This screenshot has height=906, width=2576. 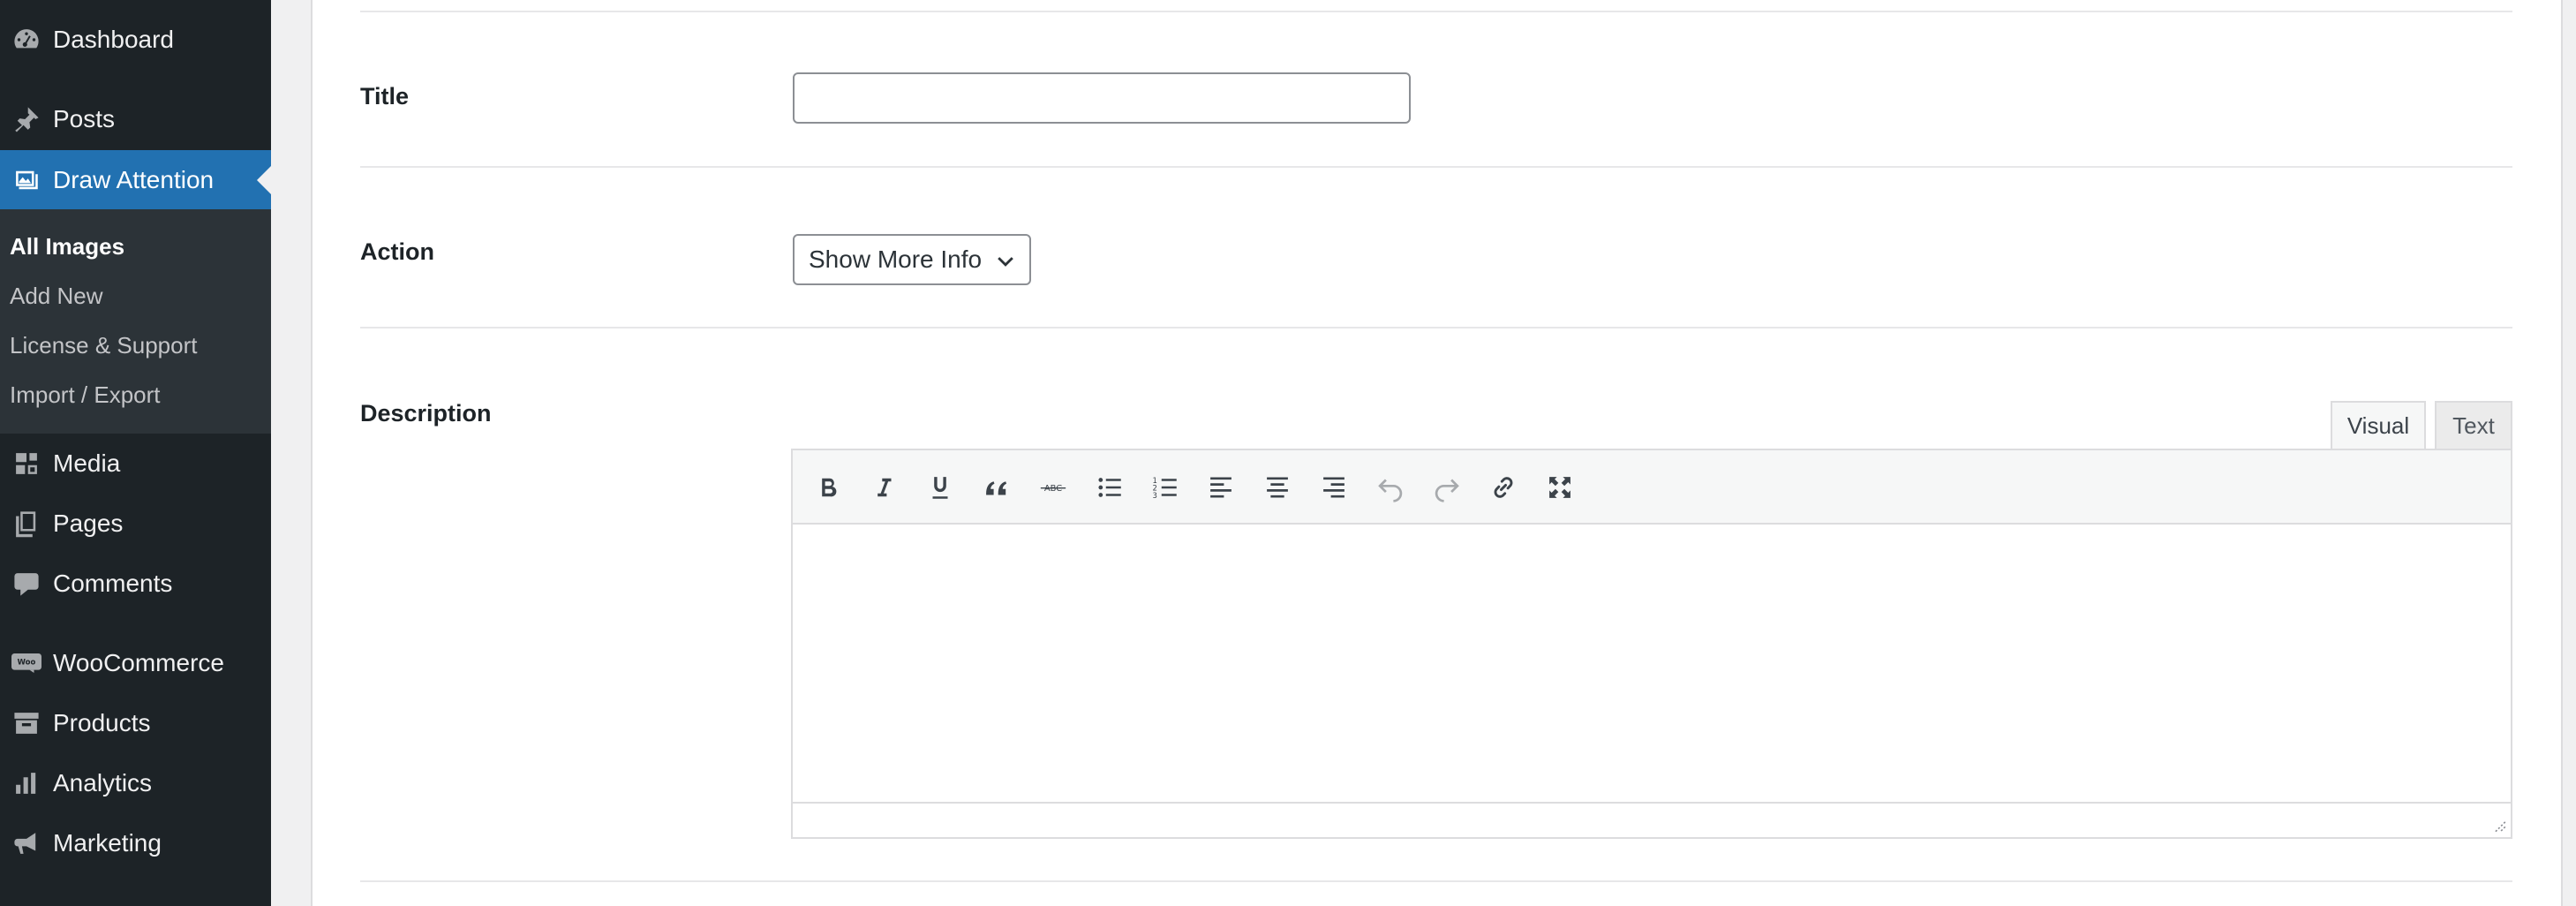 What do you see at coordinates (2498, 824) in the screenshot?
I see `resize-handle-icon` at bounding box center [2498, 824].